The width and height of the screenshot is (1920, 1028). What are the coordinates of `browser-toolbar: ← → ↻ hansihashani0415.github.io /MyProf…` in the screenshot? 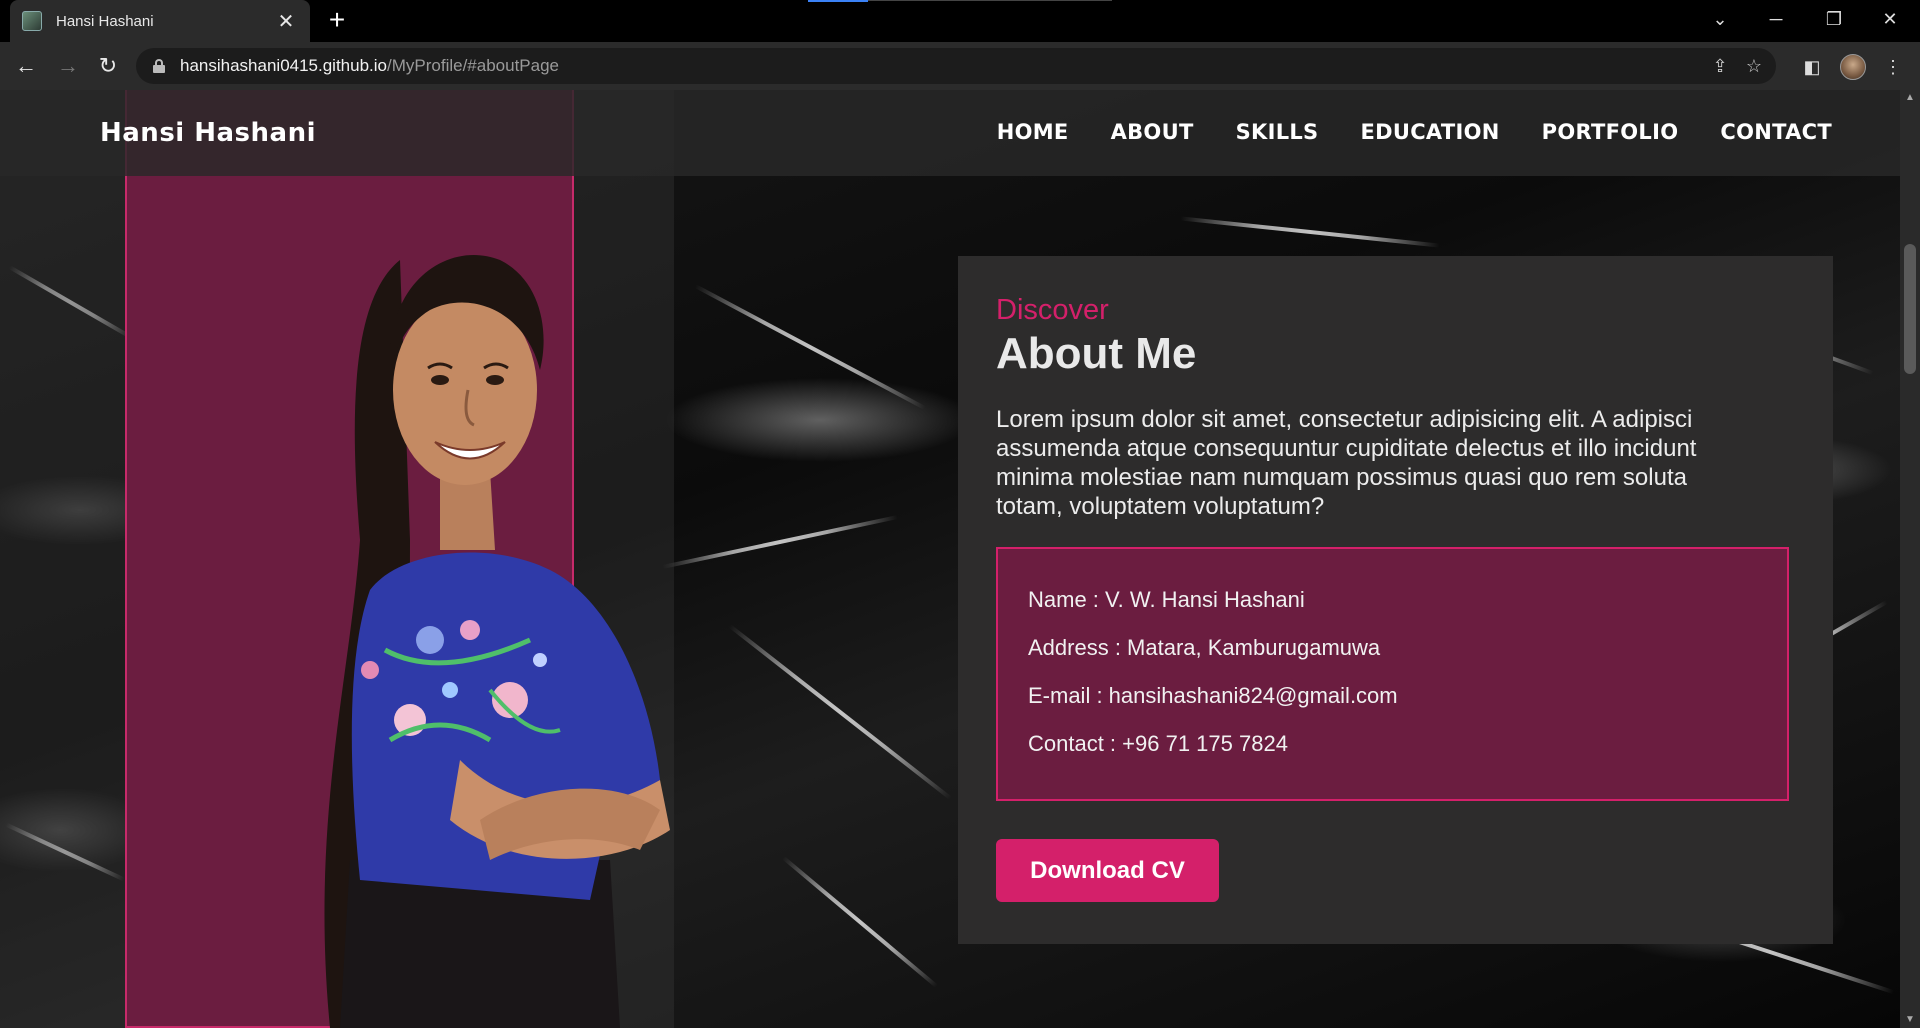 It's located at (960, 66).